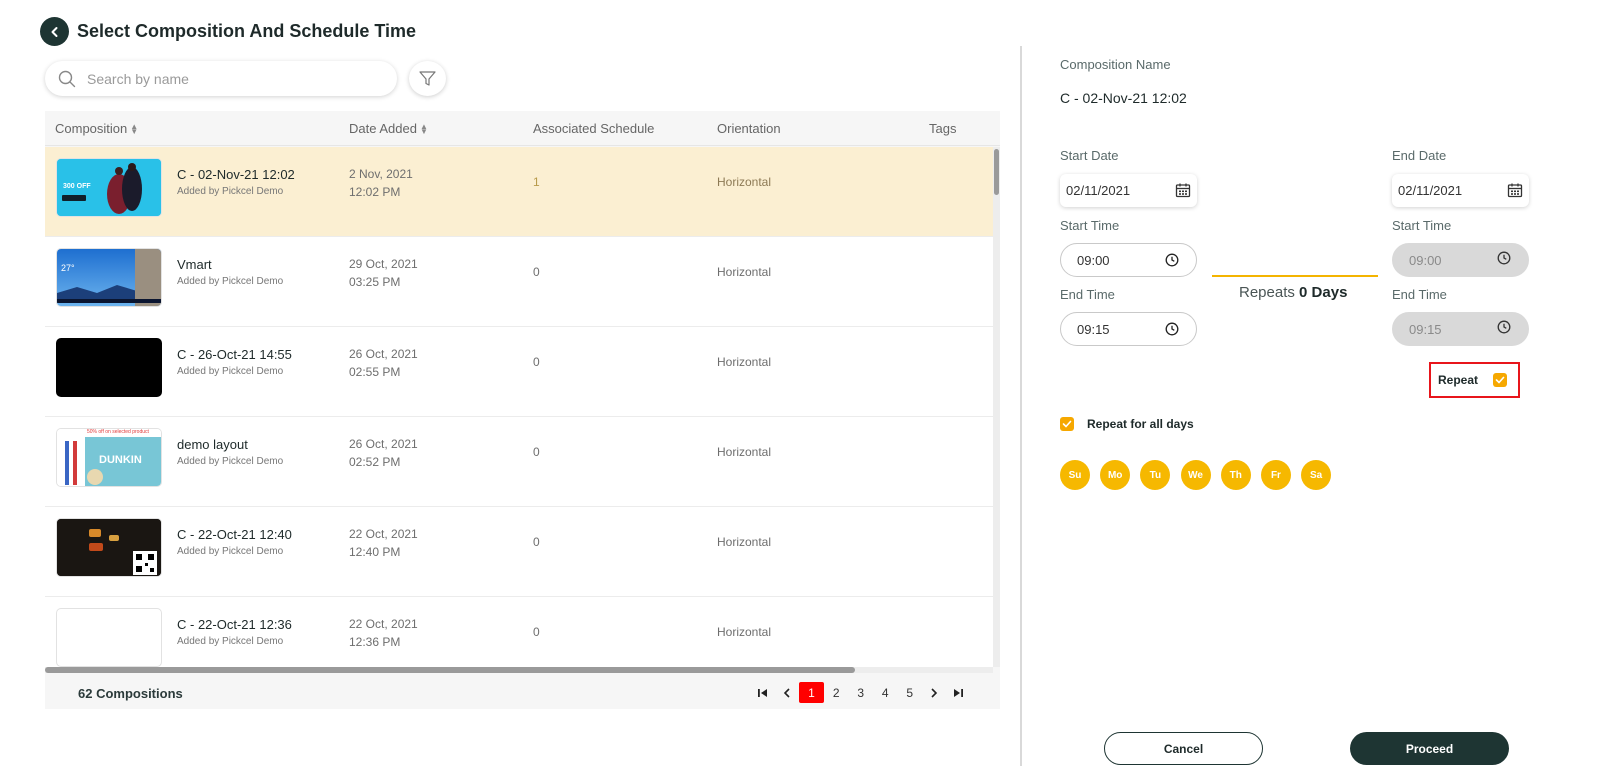  Describe the element at coordinates (383, 264) in the screenshot. I see `date-added-date: 29 Oct, 2021` at that location.